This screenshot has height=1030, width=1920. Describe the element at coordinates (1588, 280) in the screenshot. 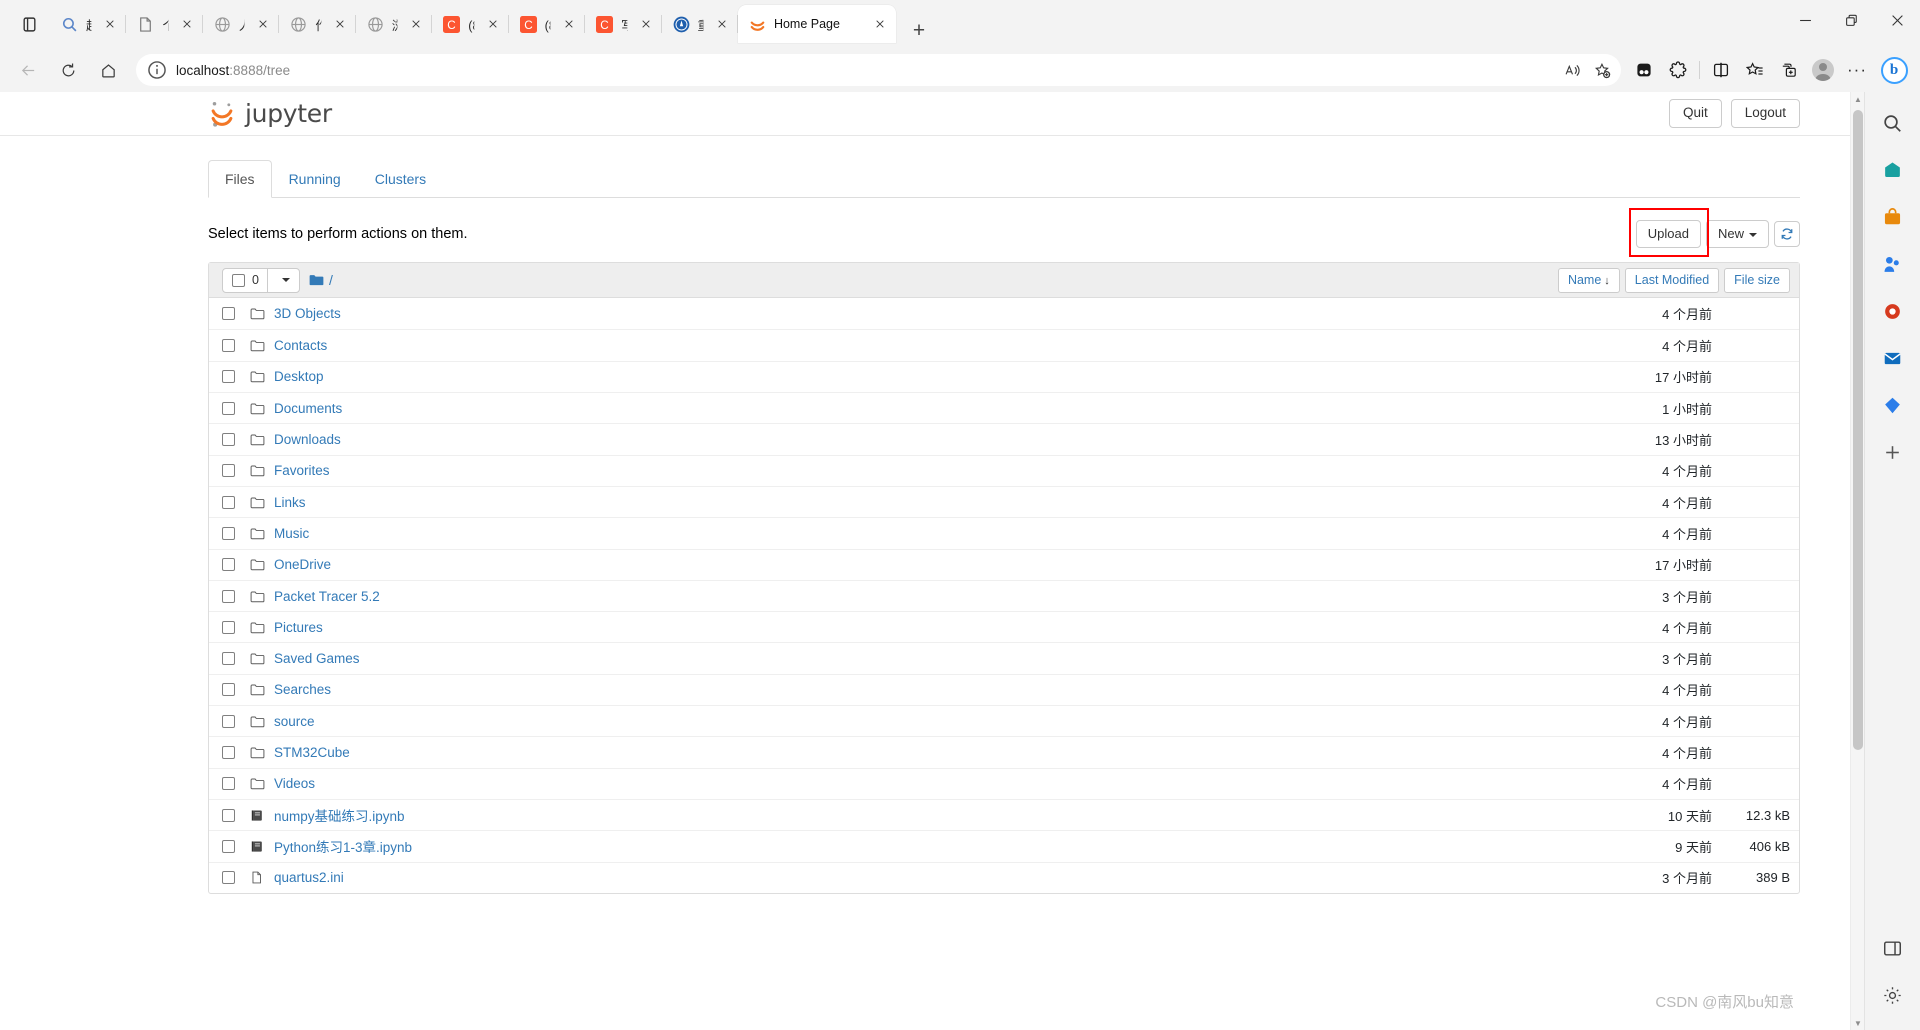

I see `sort-by-name-button: Name ↓` at that location.